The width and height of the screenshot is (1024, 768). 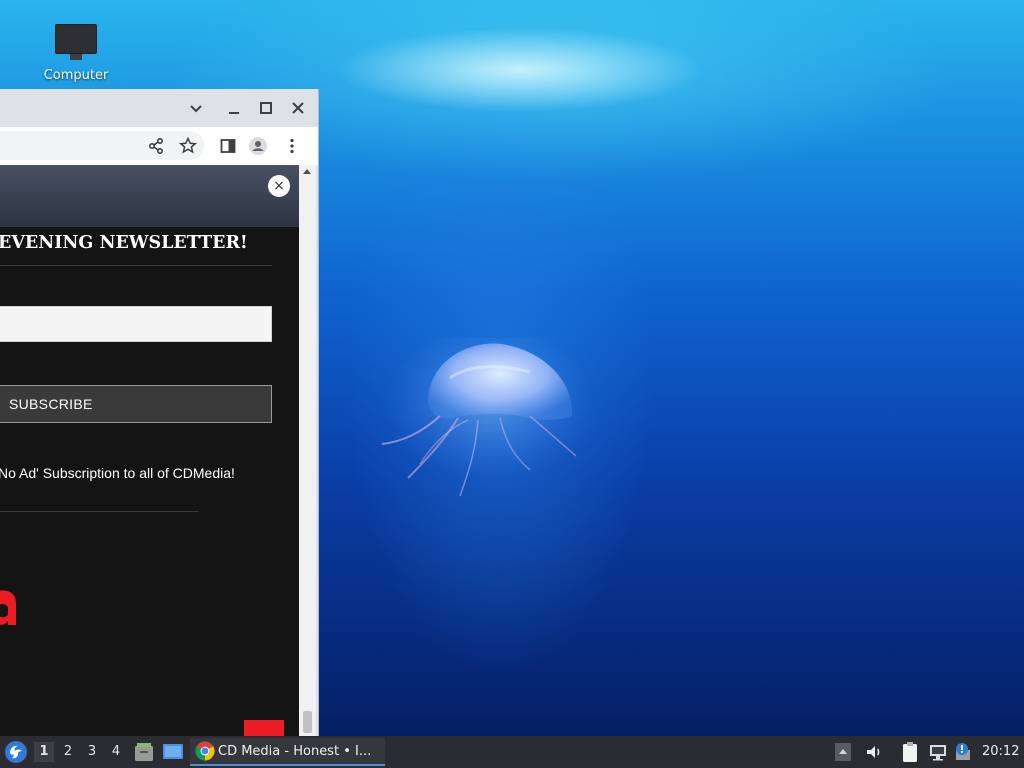 I want to click on close-modal-button: ×, so click(x=279, y=186).